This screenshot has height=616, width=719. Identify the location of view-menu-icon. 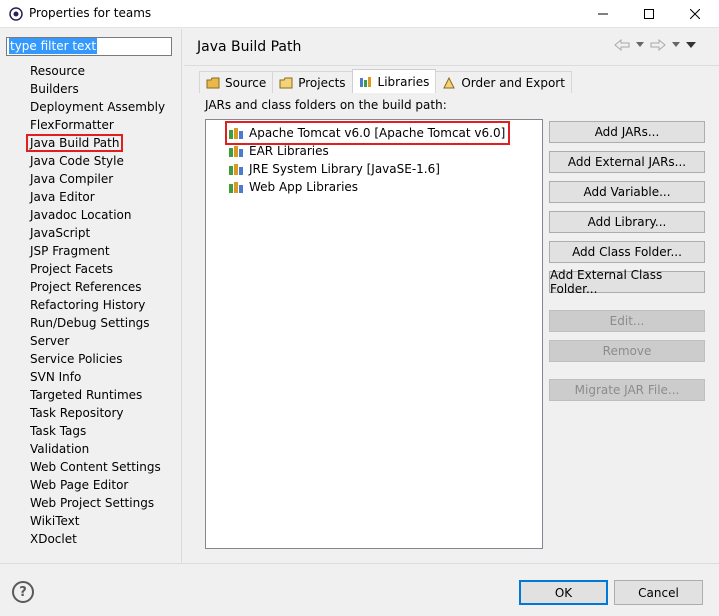
(691, 45).